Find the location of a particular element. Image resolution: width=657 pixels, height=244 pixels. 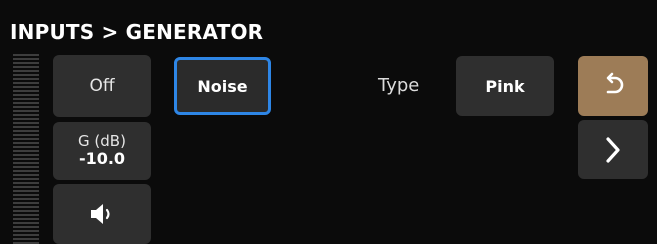

type-value: Pink is located at coordinates (505, 86).